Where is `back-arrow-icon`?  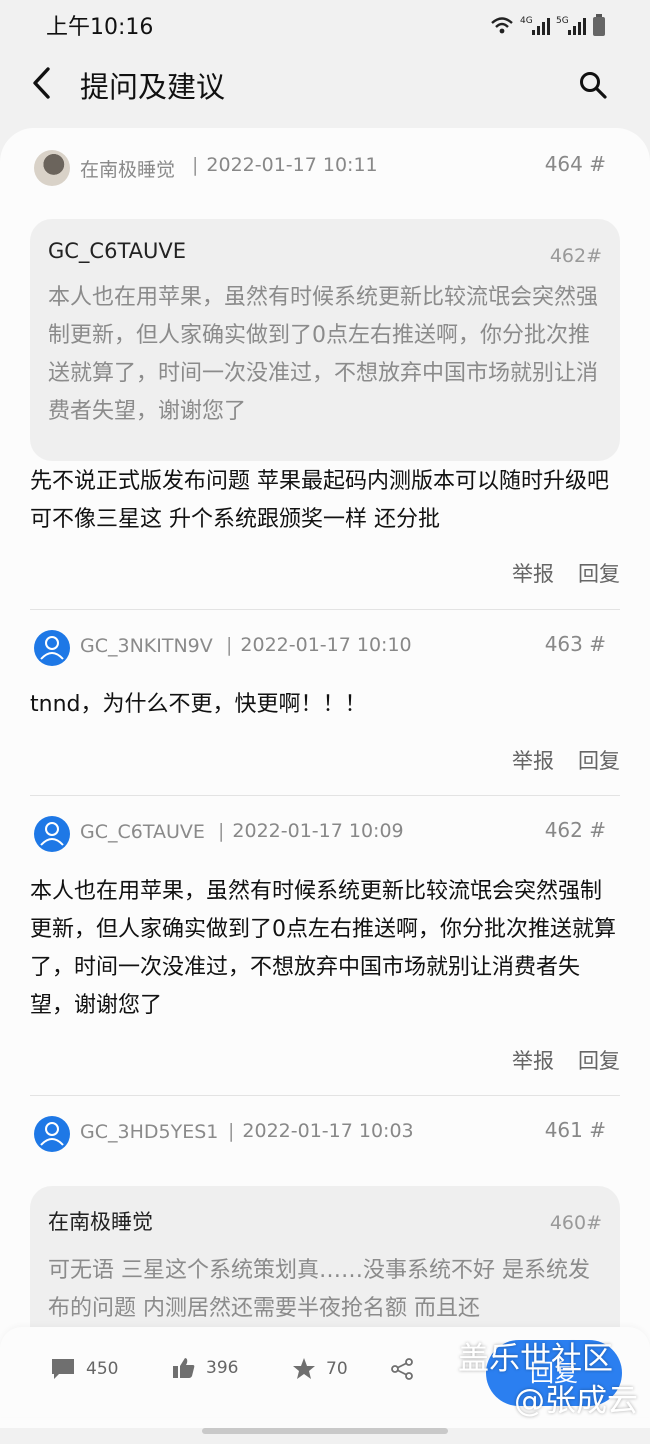
back-arrow-icon is located at coordinates (43, 83).